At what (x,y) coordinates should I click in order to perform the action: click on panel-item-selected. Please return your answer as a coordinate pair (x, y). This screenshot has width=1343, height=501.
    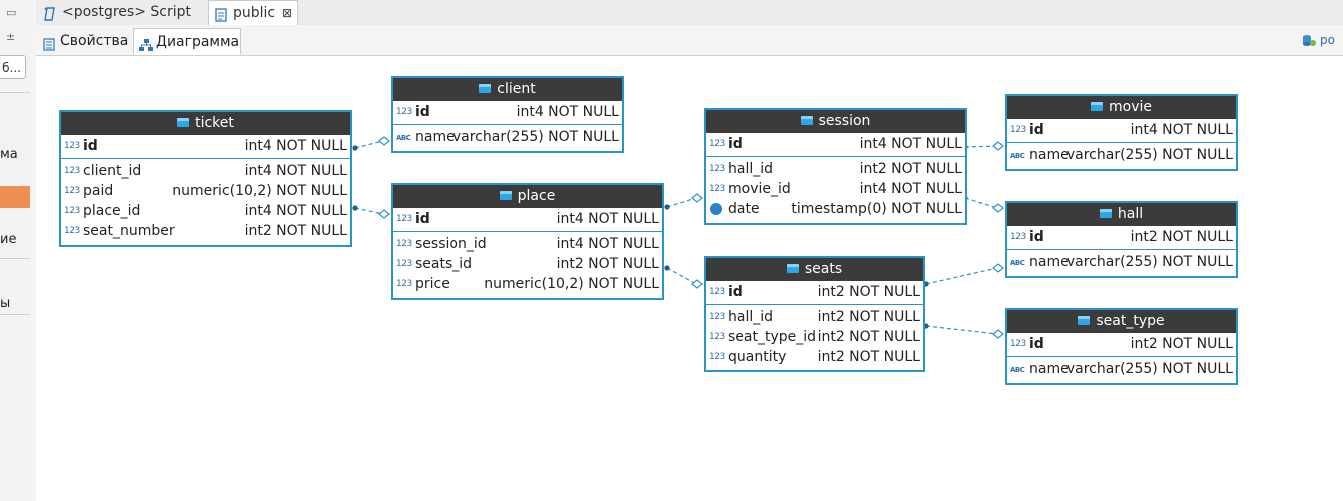
    Looking at the image, I should click on (15, 197).